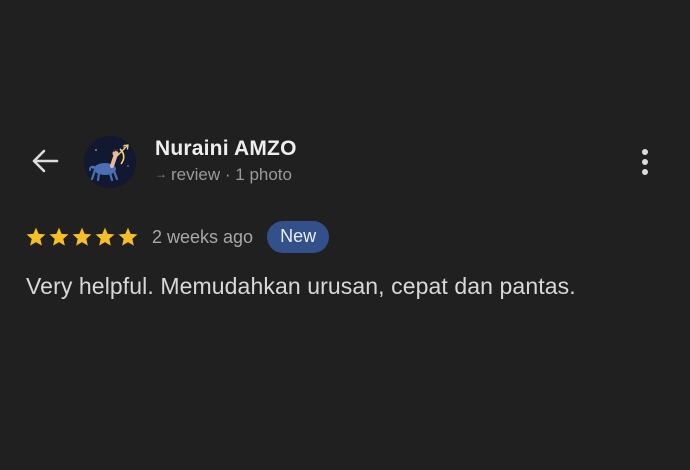 Image resolution: width=690 pixels, height=470 pixels. Describe the element at coordinates (345, 161) in the screenshot. I see `review-header: Nuraini AMZO → review · 1 photo` at that location.